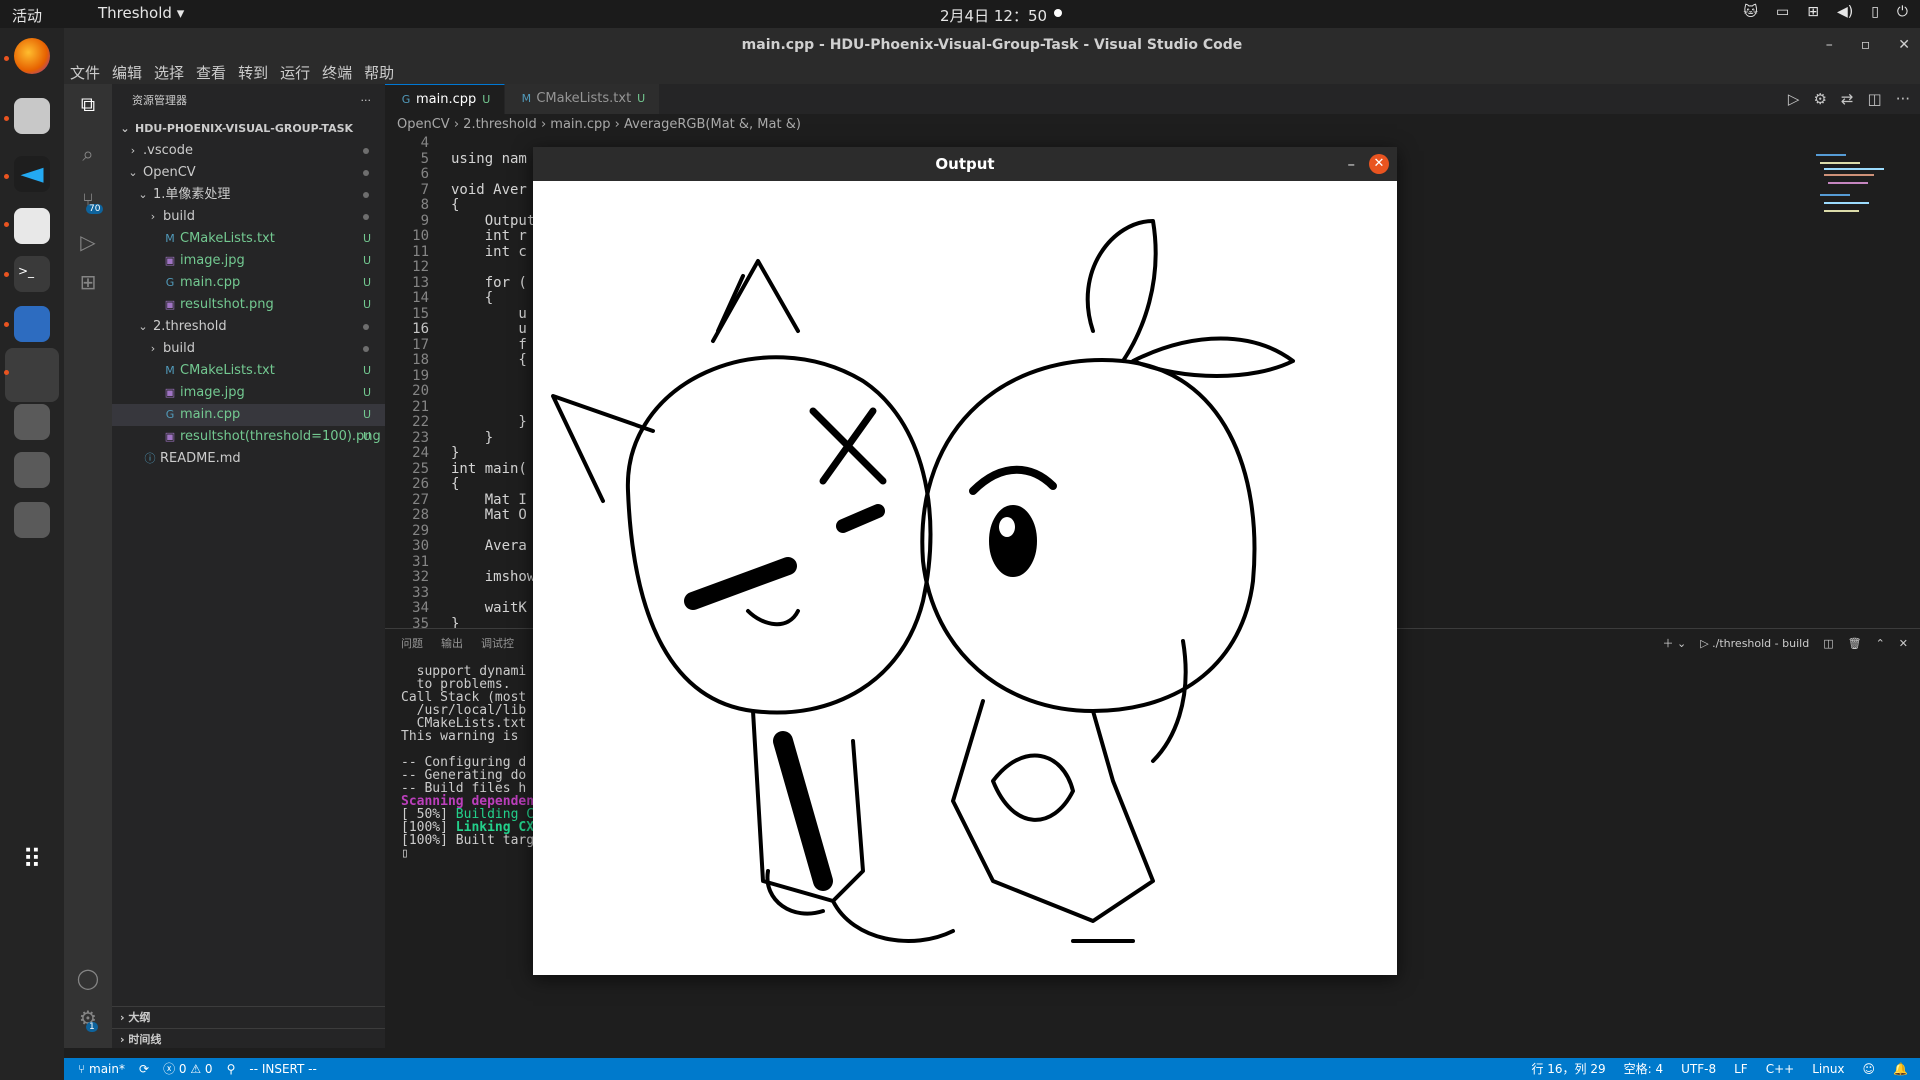 Image resolution: width=1920 pixels, height=1080 pixels. What do you see at coordinates (248, 195) in the screenshot?
I see `explorer-item: ⌄ 1.单像素处理` at bounding box center [248, 195].